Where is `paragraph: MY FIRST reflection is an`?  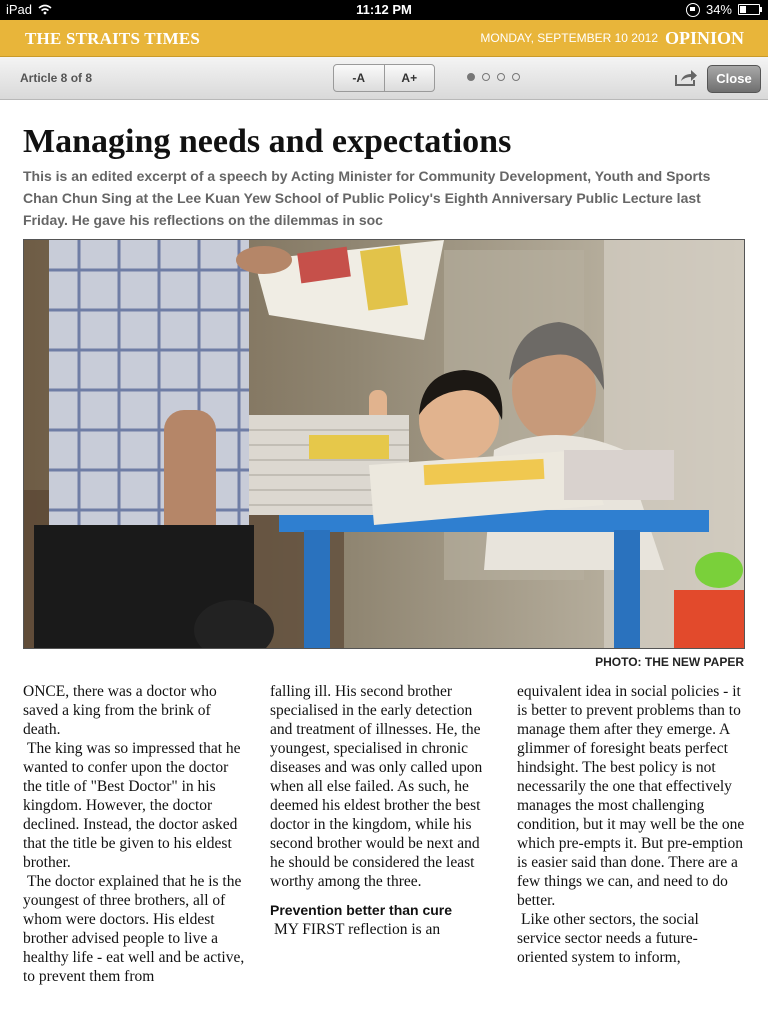 paragraph: MY FIRST reflection is an is located at coordinates (357, 929).